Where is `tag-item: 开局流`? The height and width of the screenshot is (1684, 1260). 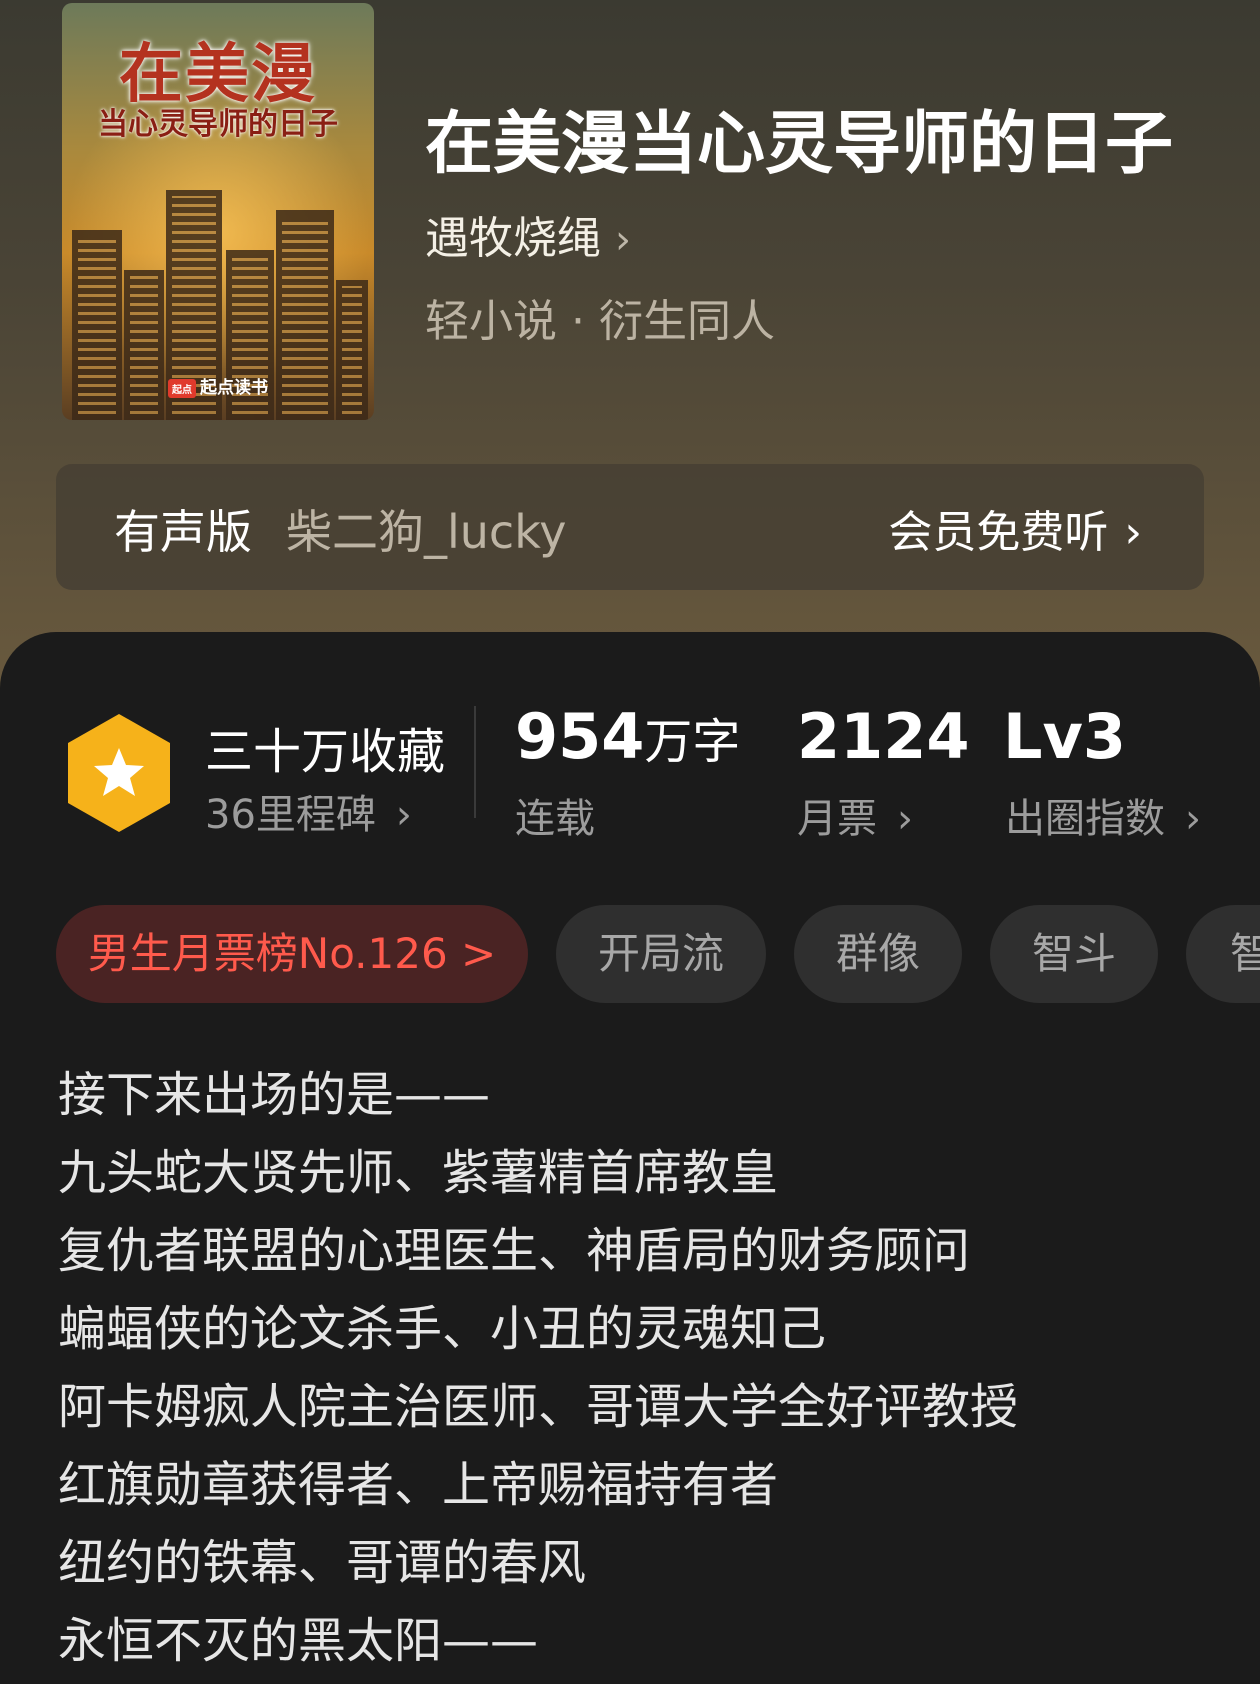 tag-item: 开局流 is located at coordinates (661, 954).